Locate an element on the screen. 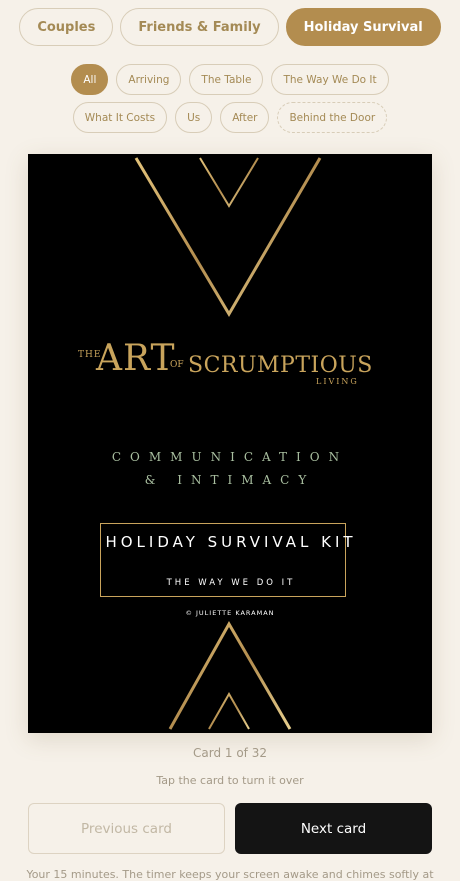  filter-after: After is located at coordinates (245, 117).